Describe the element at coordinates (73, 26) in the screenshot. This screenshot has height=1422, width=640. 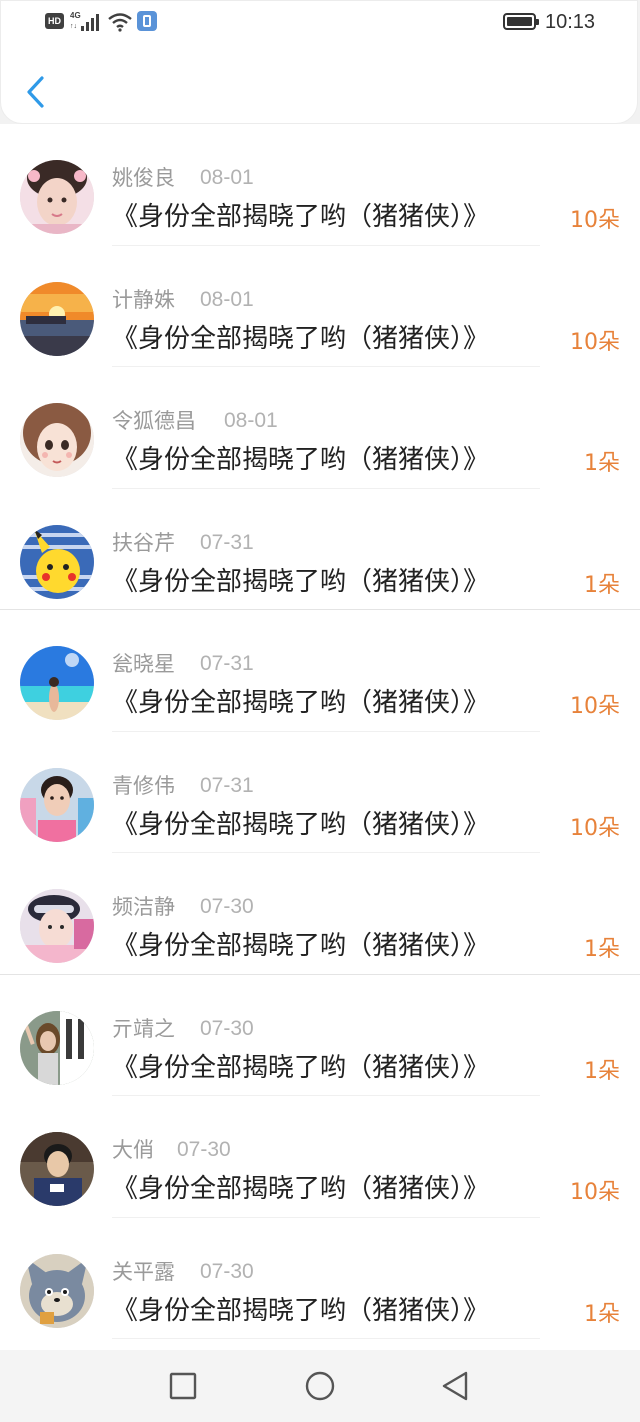
I see `network-activity-label: ↑↓` at that location.